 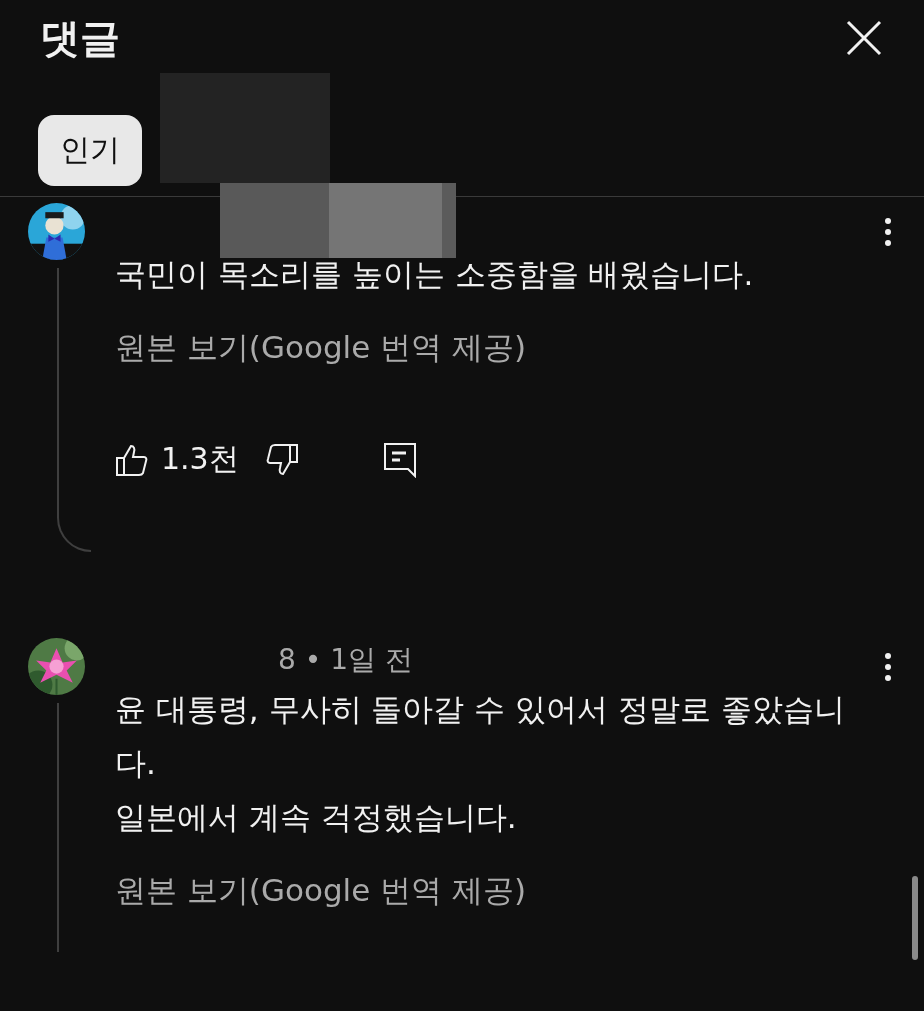 I want to click on comment-meta: 8 • 1일 전, so click(x=345, y=660).